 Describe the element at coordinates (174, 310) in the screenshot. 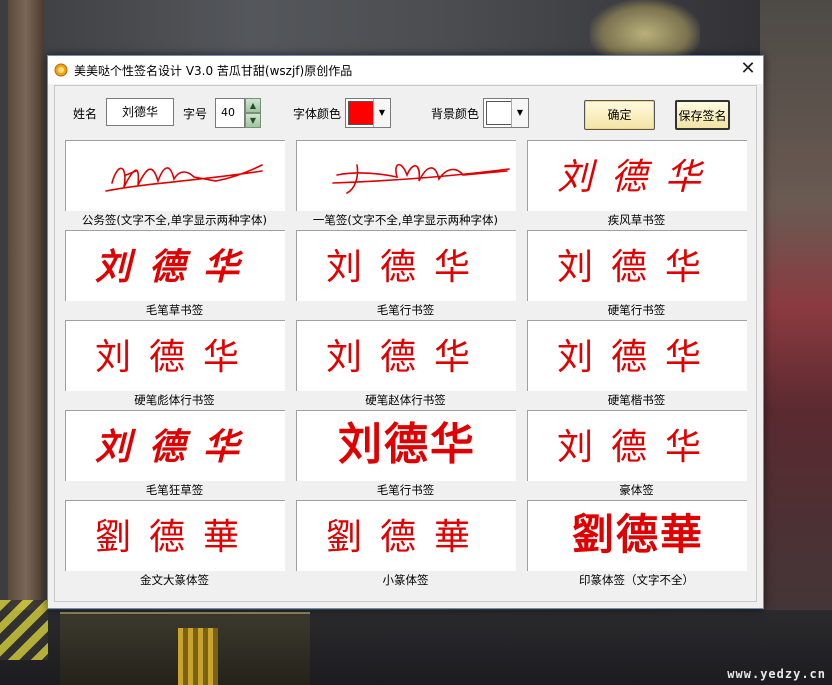

I see `signature-caption: 毛笔草书签` at that location.